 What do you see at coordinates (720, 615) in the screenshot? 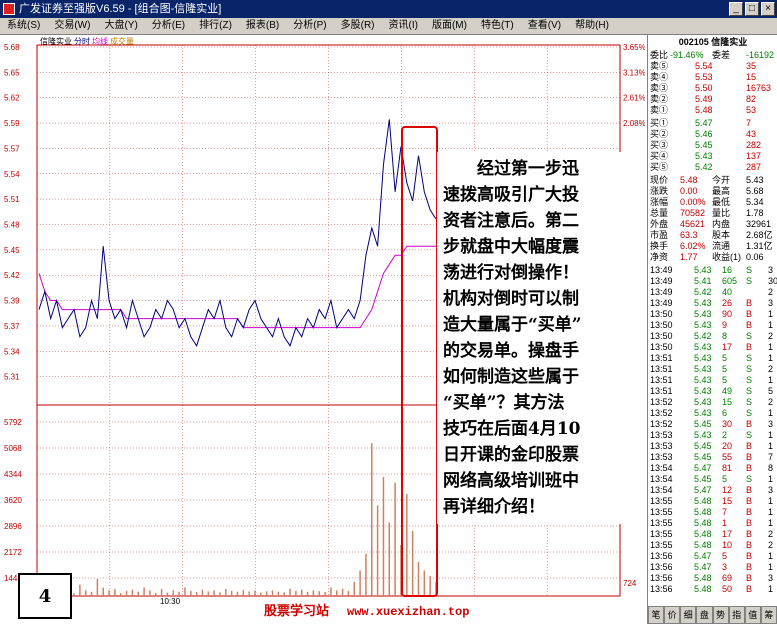
I see `quote-tab: 势` at bounding box center [720, 615].